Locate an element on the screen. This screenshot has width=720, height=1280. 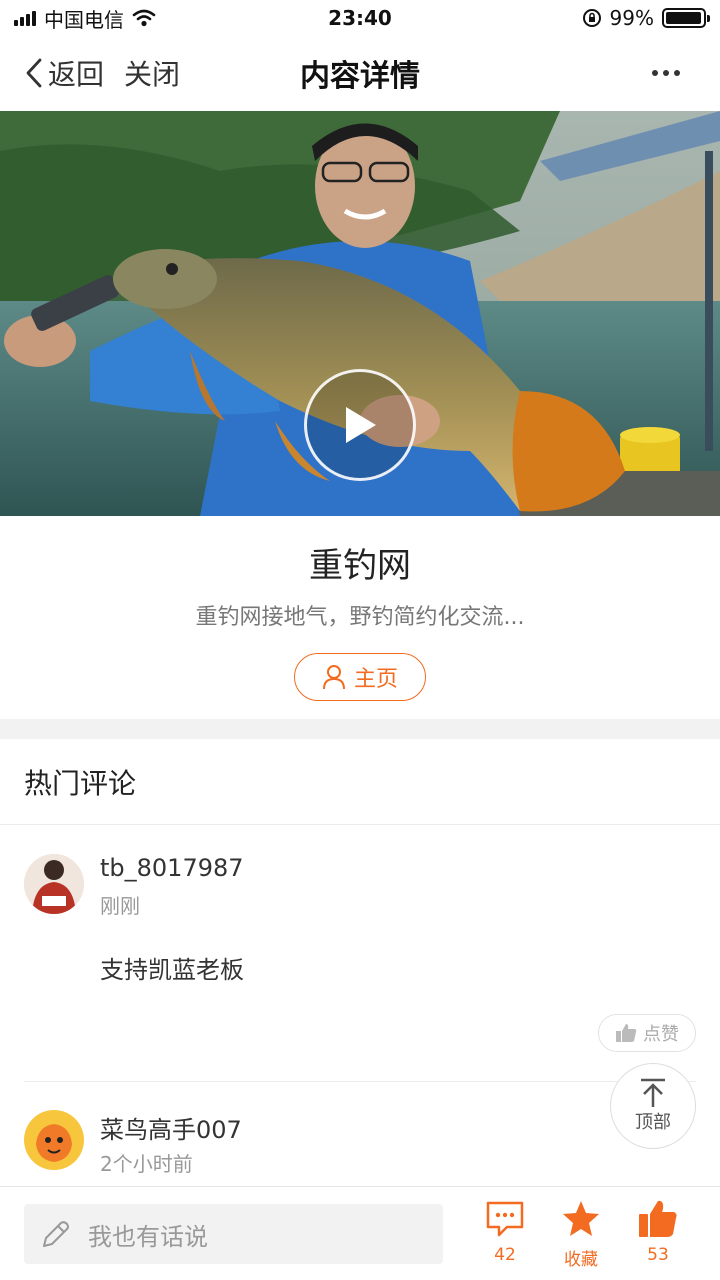
back-to-top-button: 顶部 is located at coordinates (653, 1106).